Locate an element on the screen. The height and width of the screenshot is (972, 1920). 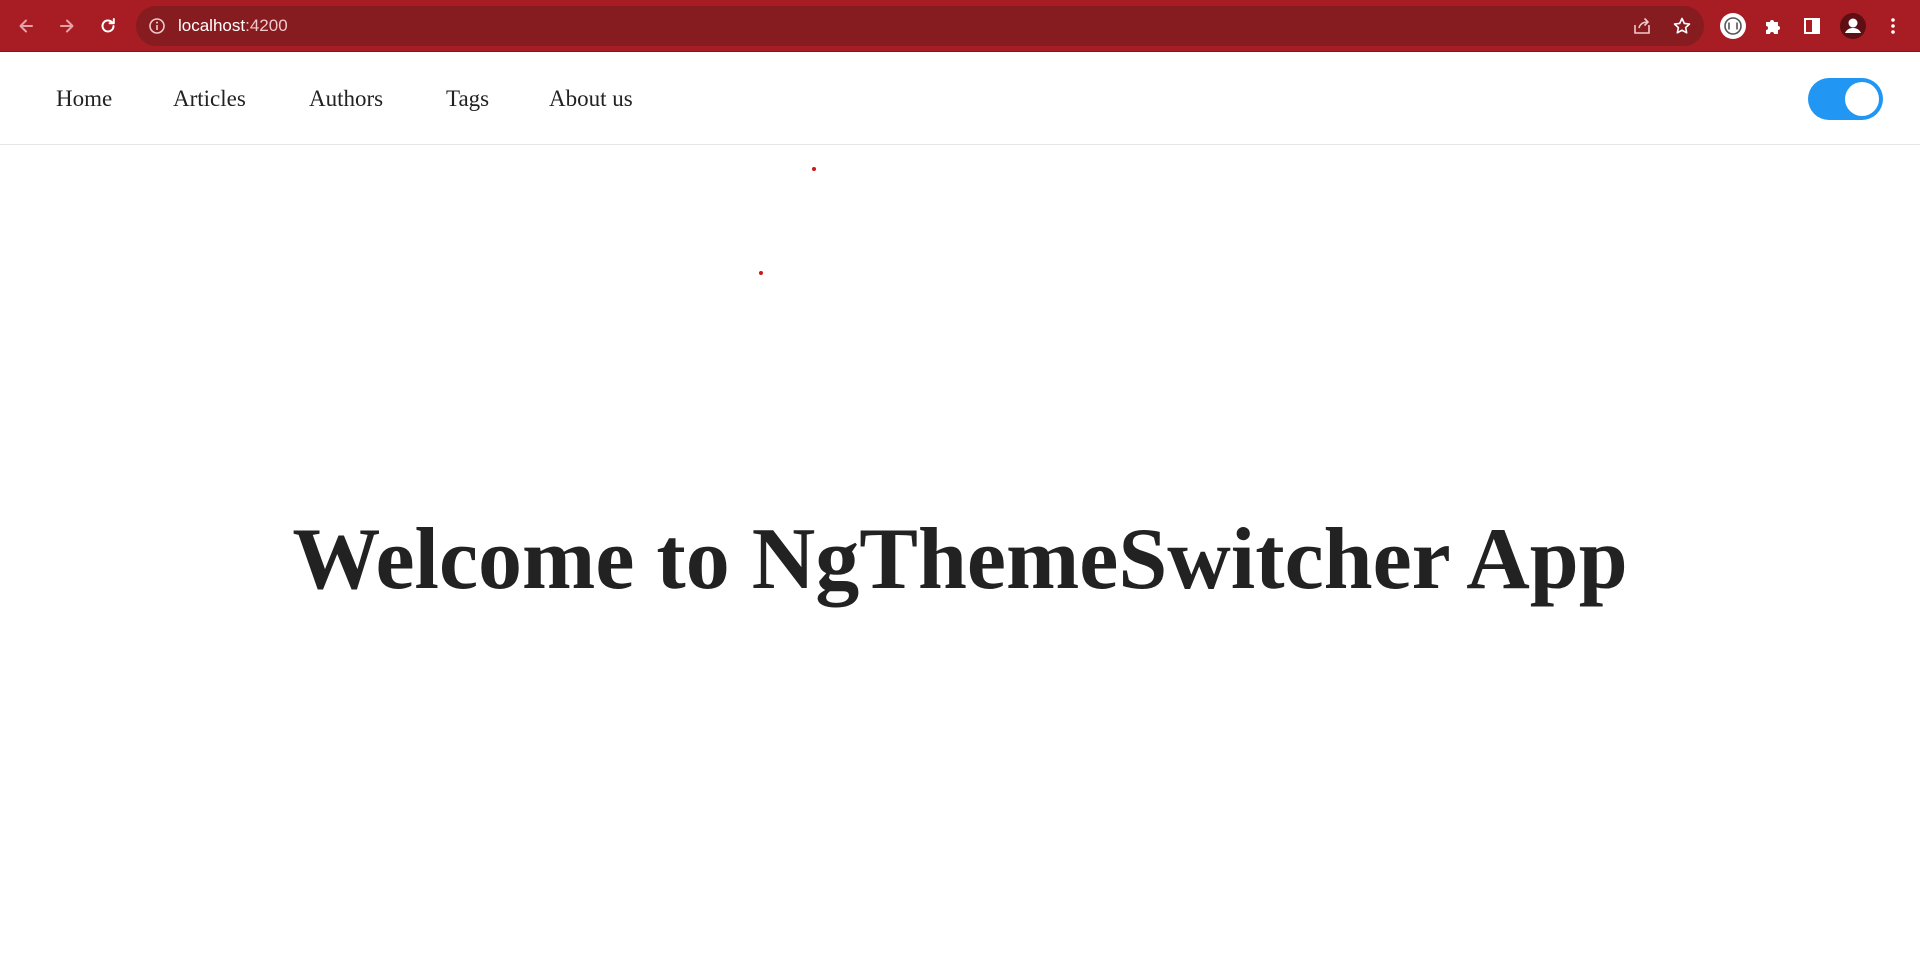
welcome-heading: Welcome to NgThemeSwitcher App is located at coordinates (960, 559).